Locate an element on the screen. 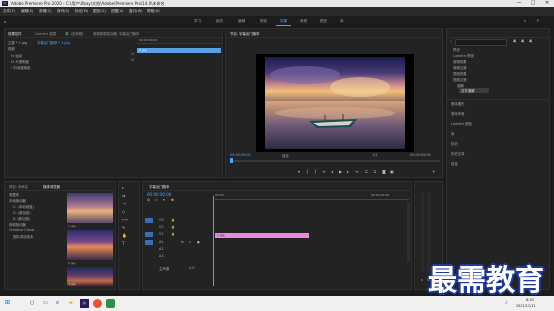 The width and height of the screenshot is (554, 311). effects-tree-cross-dissolve: 交叉溶解 is located at coordinates (468, 90).